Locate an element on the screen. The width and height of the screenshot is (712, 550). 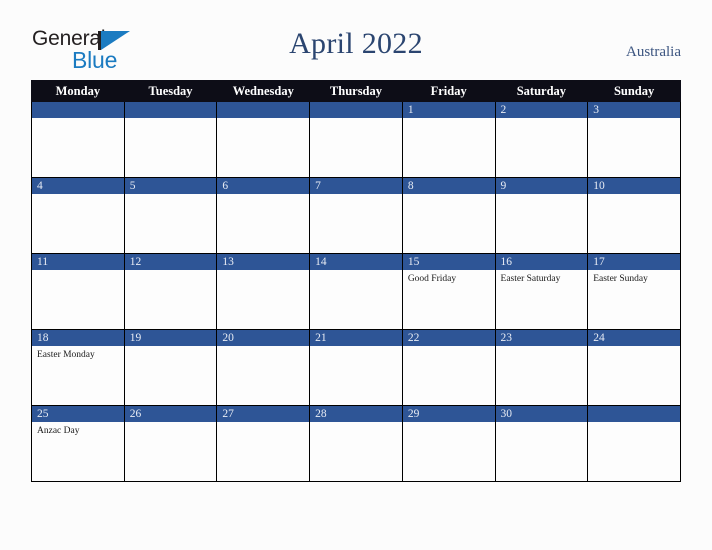
day-cell-inner: 21 is located at coordinates (356, 367).